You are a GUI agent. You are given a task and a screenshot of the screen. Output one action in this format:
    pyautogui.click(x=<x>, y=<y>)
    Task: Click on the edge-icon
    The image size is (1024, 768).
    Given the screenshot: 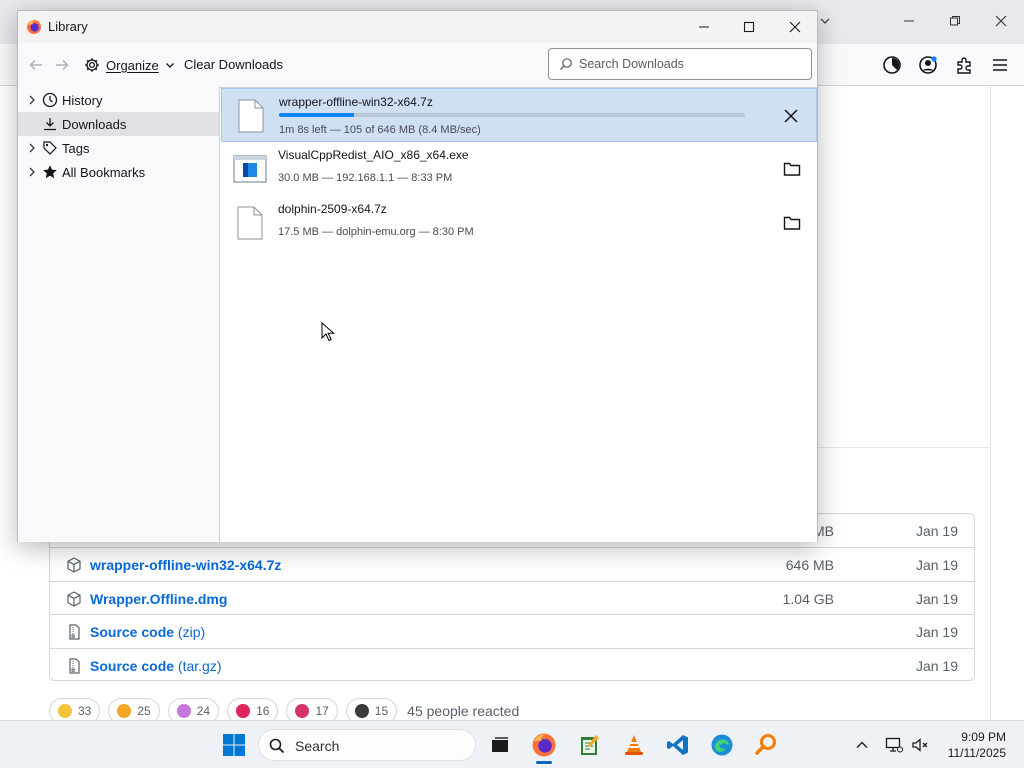 What is the action you would take?
    pyautogui.click(x=722, y=745)
    